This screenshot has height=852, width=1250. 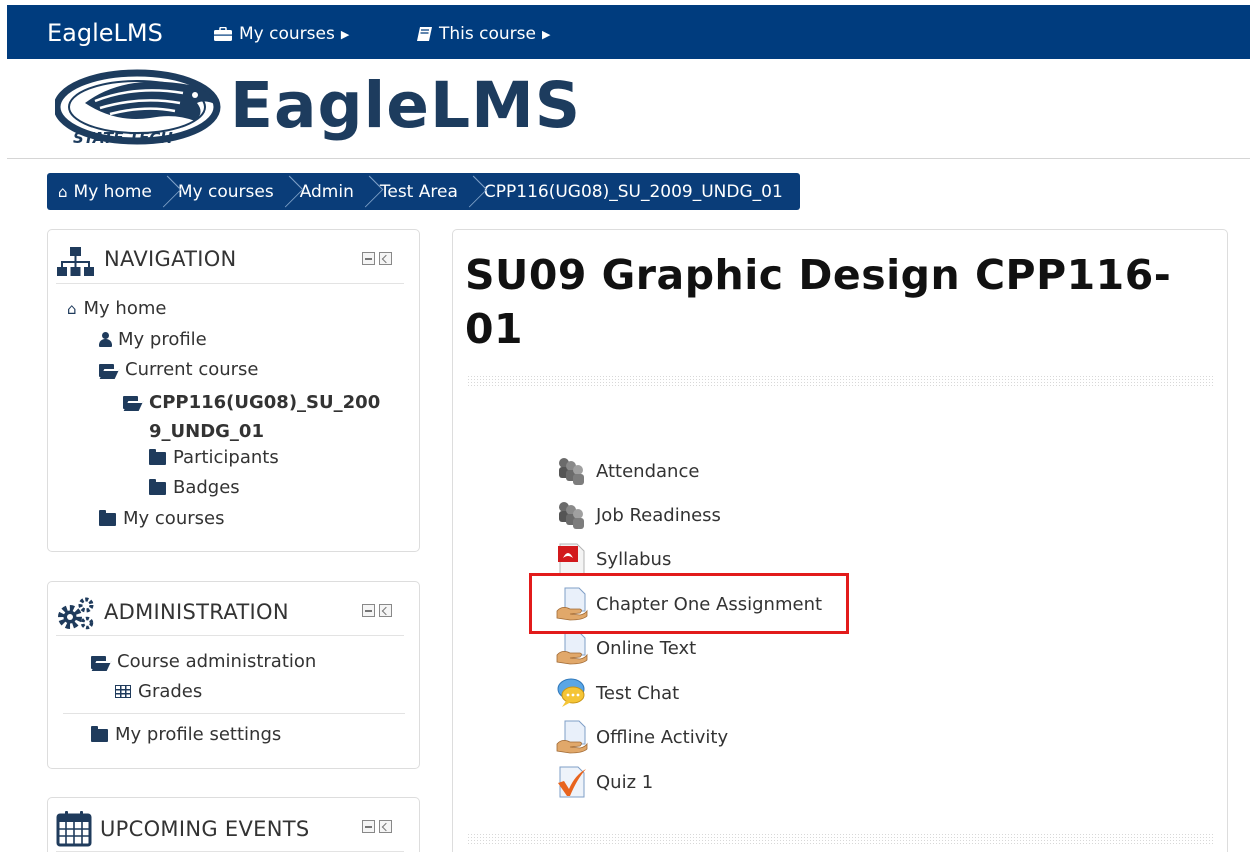 What do you see at coordinates (628, 158) in the screenshot?
I see `header-divider` at bounding box center [628, 158].